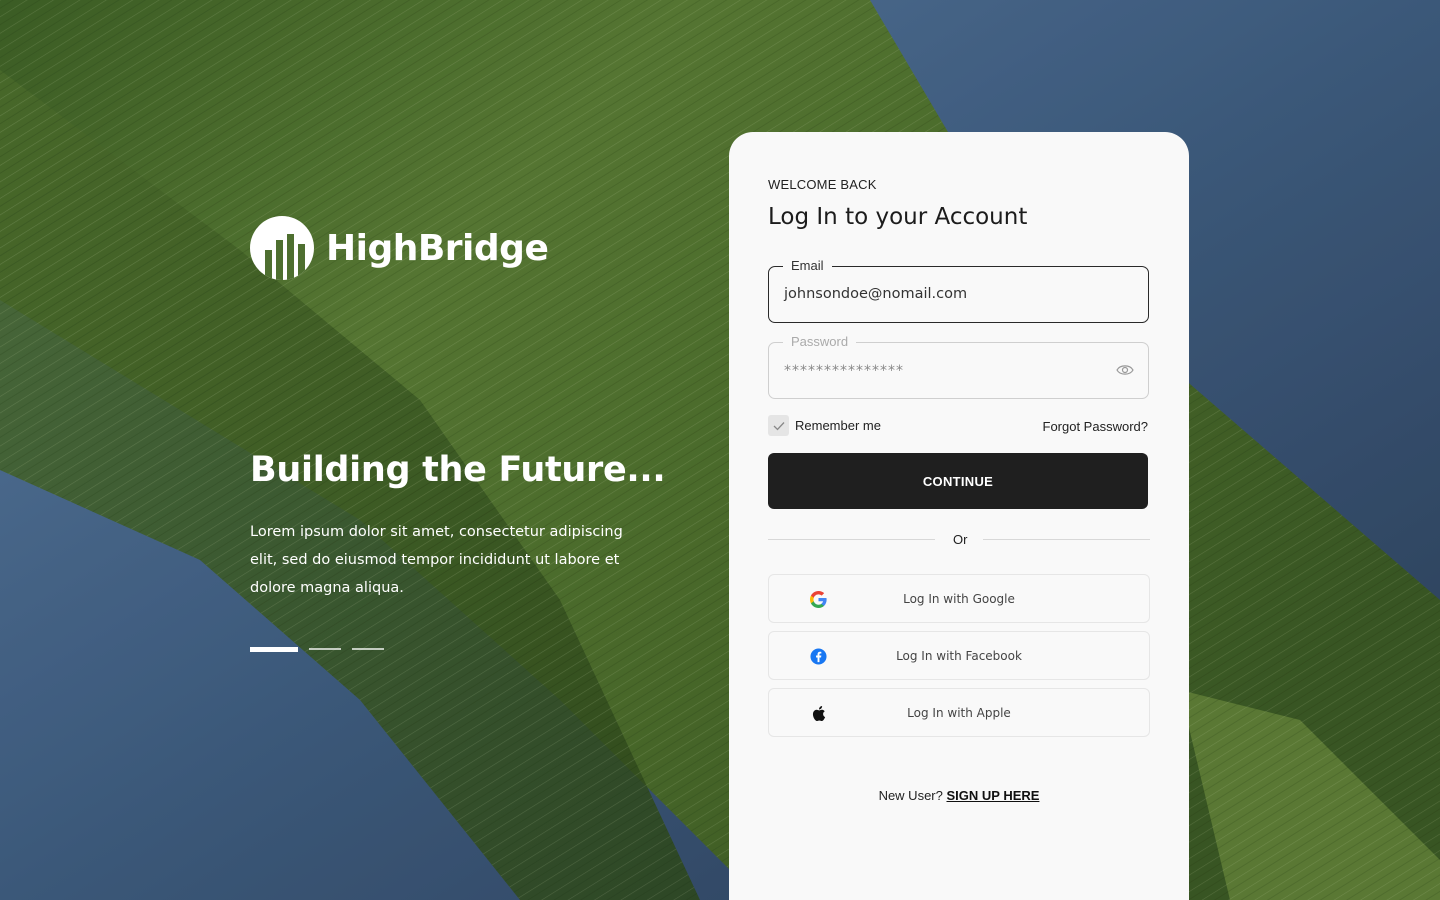 This screenshot has height=900, width=1440. I want to click on signup-prompt-text: New User?, so click(910, 795).